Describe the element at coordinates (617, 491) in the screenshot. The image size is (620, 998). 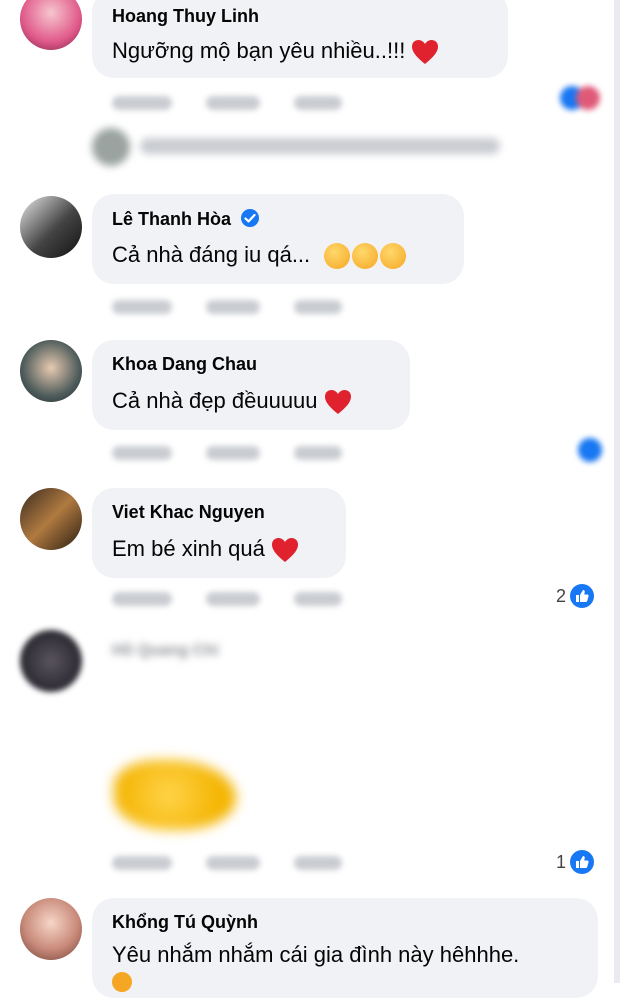
I see `scrollbar-track` at that location.